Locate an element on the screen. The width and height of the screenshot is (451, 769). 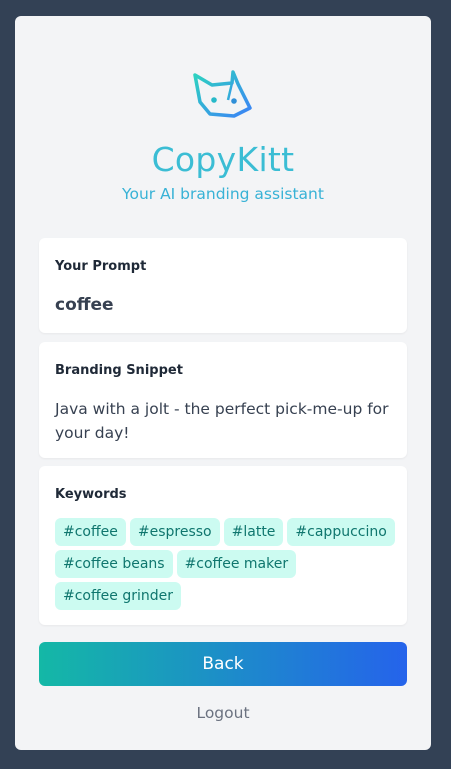
cat-head-icon is located at coordinates (222, 94).